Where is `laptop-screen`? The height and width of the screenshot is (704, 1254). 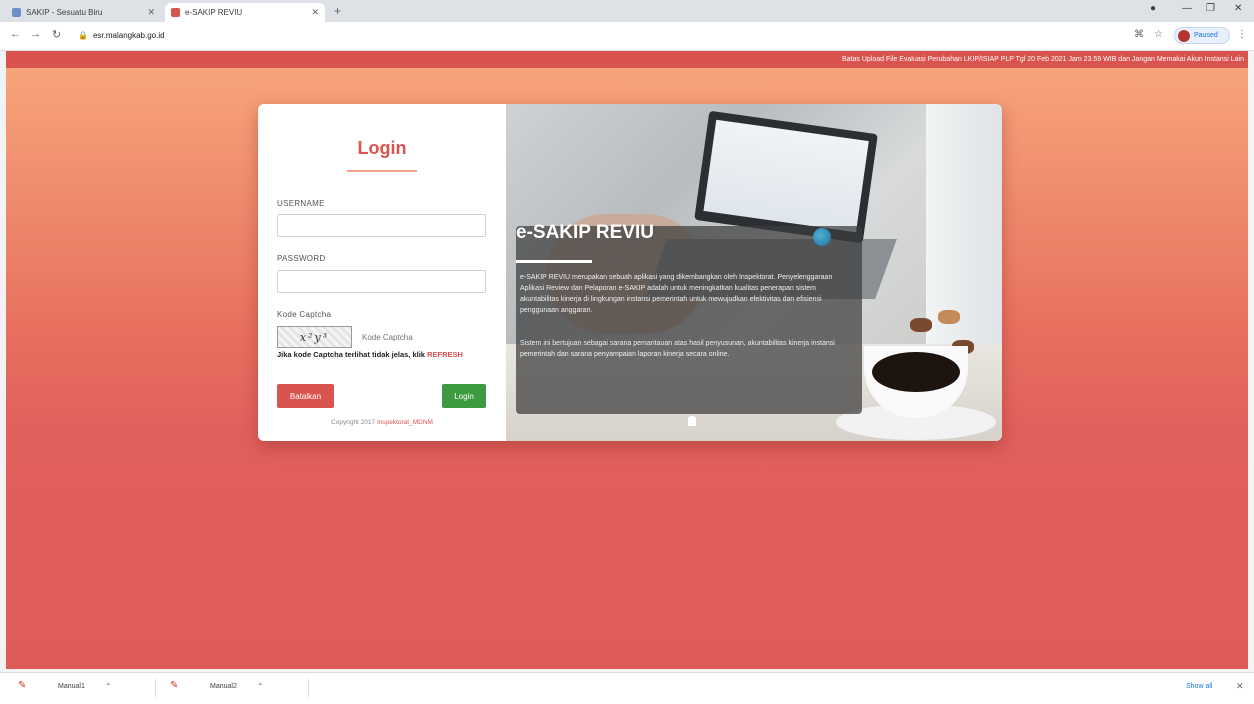
laptop-screen is located at coordinates (786, 177).